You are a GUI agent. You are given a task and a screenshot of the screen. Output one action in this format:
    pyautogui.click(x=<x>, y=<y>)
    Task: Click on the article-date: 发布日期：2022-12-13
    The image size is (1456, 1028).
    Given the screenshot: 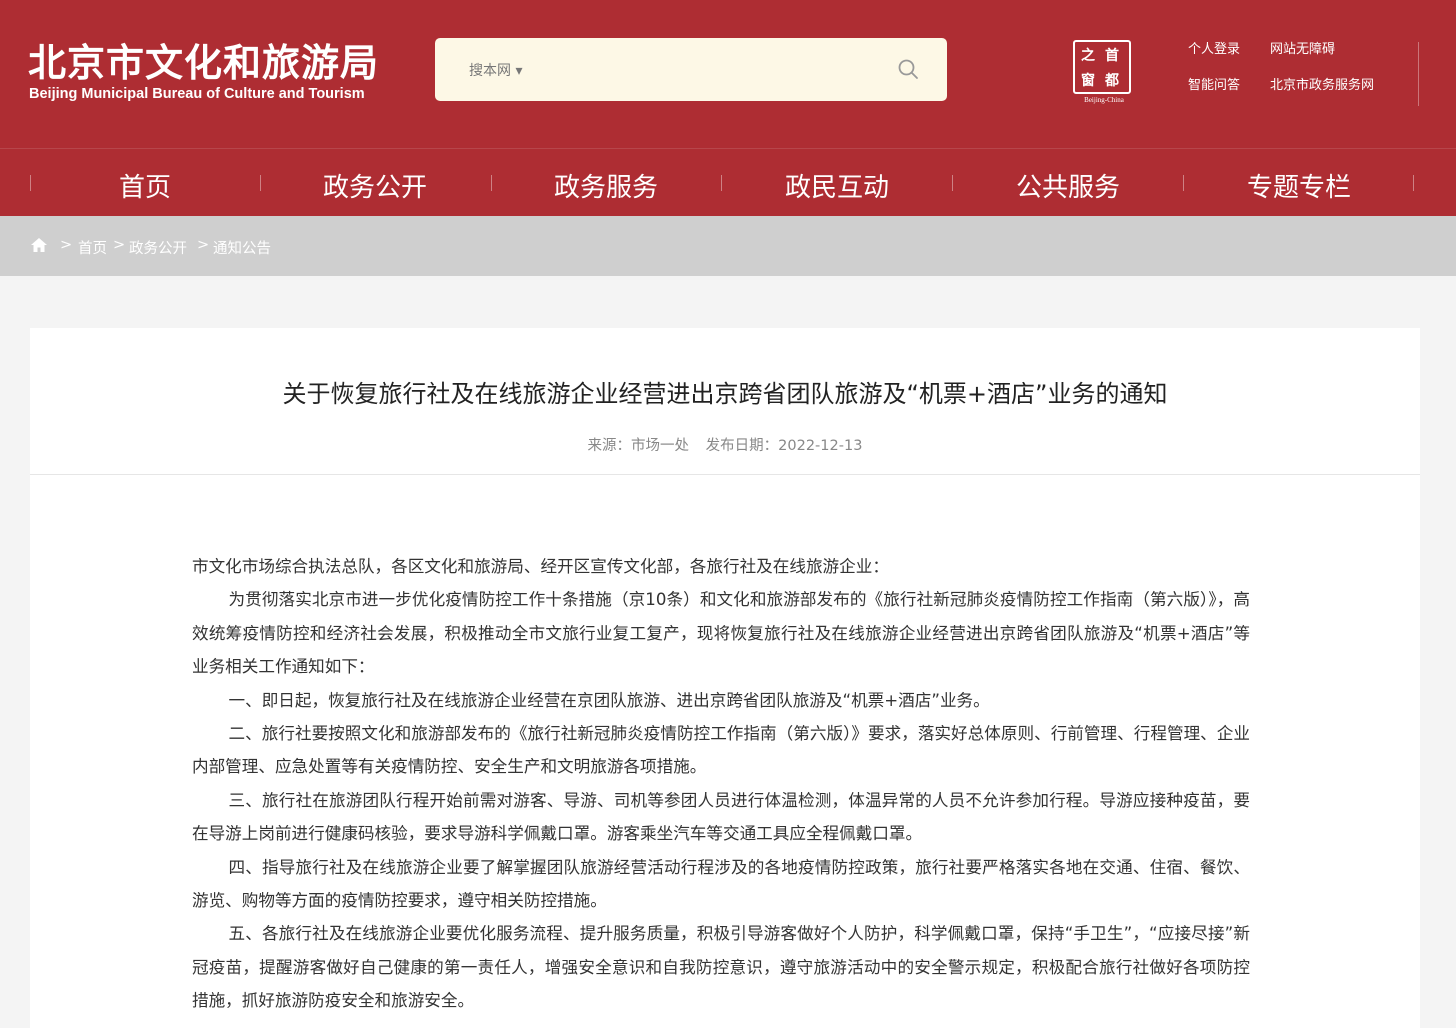 What is the action you would take?
    pyautogui.click(x=784, y=446)
    